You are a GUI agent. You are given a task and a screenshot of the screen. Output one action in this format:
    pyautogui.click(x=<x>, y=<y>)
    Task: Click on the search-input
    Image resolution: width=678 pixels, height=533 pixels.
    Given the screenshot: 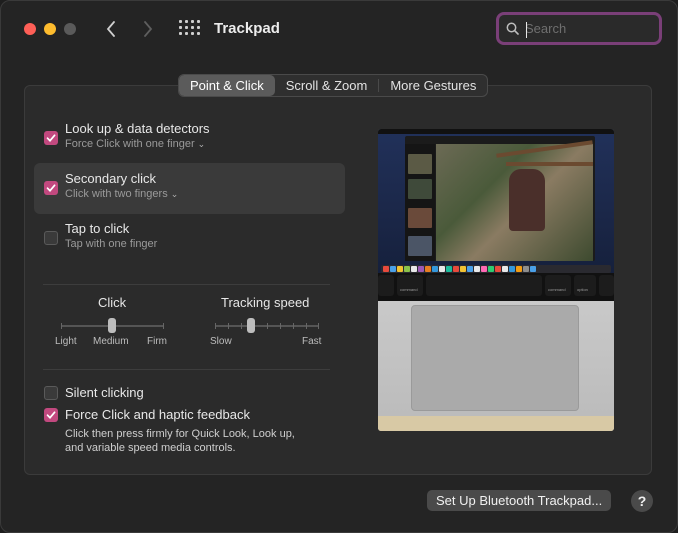 What is the action you would take?
    pyautogui.click(x=585, y=28)
    